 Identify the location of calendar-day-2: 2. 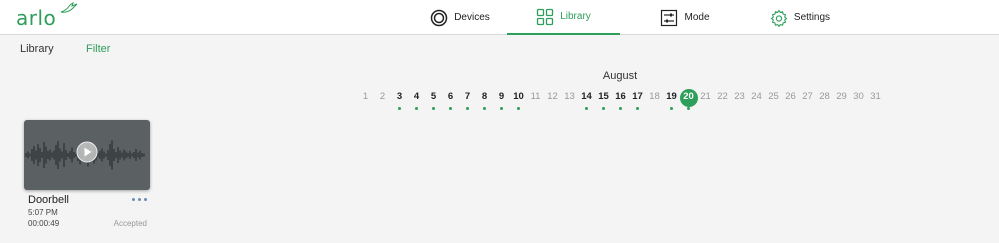
(382, 100).